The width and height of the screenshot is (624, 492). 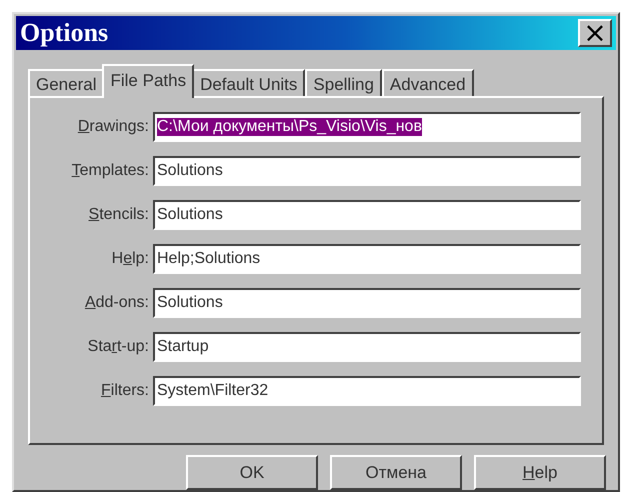 I want to click on field-label: Stencils:, so click(x=119, y=215).